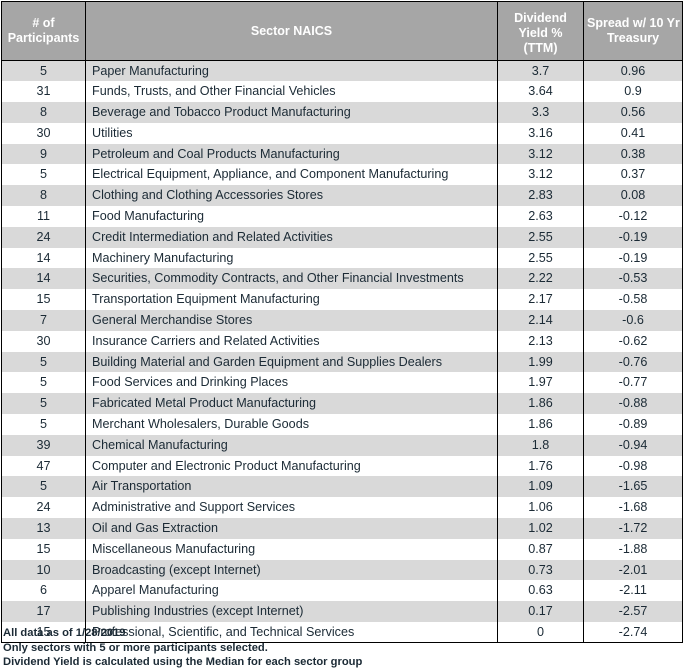 Image resolution: width=692 pixels, height=670 pixels. I want to click on cell-sector: Administrative and Support Services, so click(291, 508).